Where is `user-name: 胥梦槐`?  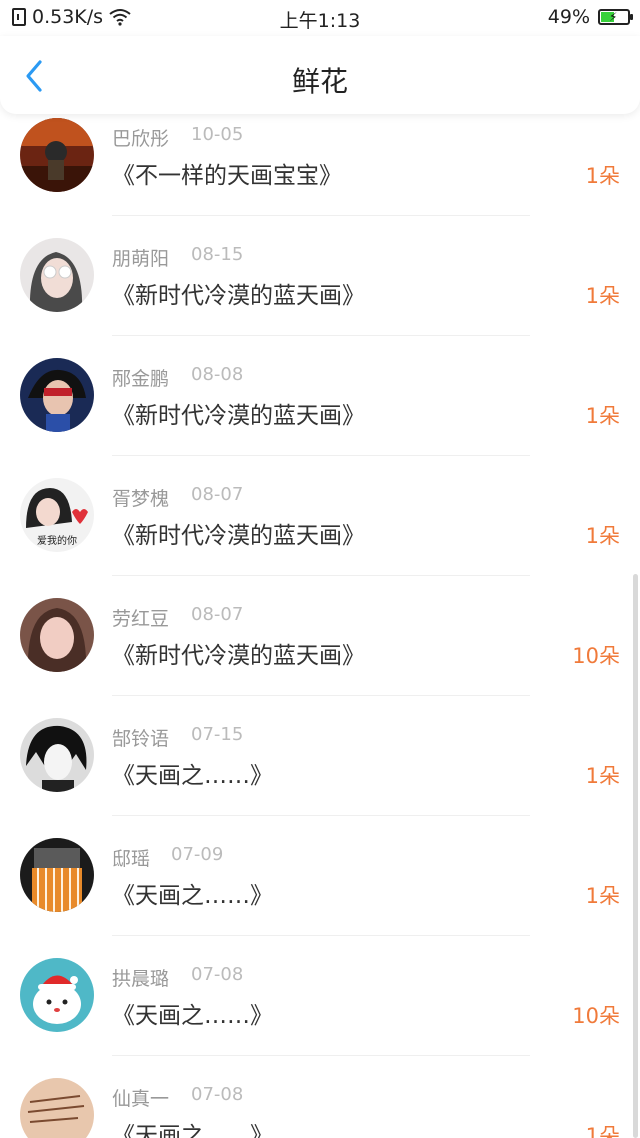 user-name: 胥梦槐 is located at coordinates (141, 499).